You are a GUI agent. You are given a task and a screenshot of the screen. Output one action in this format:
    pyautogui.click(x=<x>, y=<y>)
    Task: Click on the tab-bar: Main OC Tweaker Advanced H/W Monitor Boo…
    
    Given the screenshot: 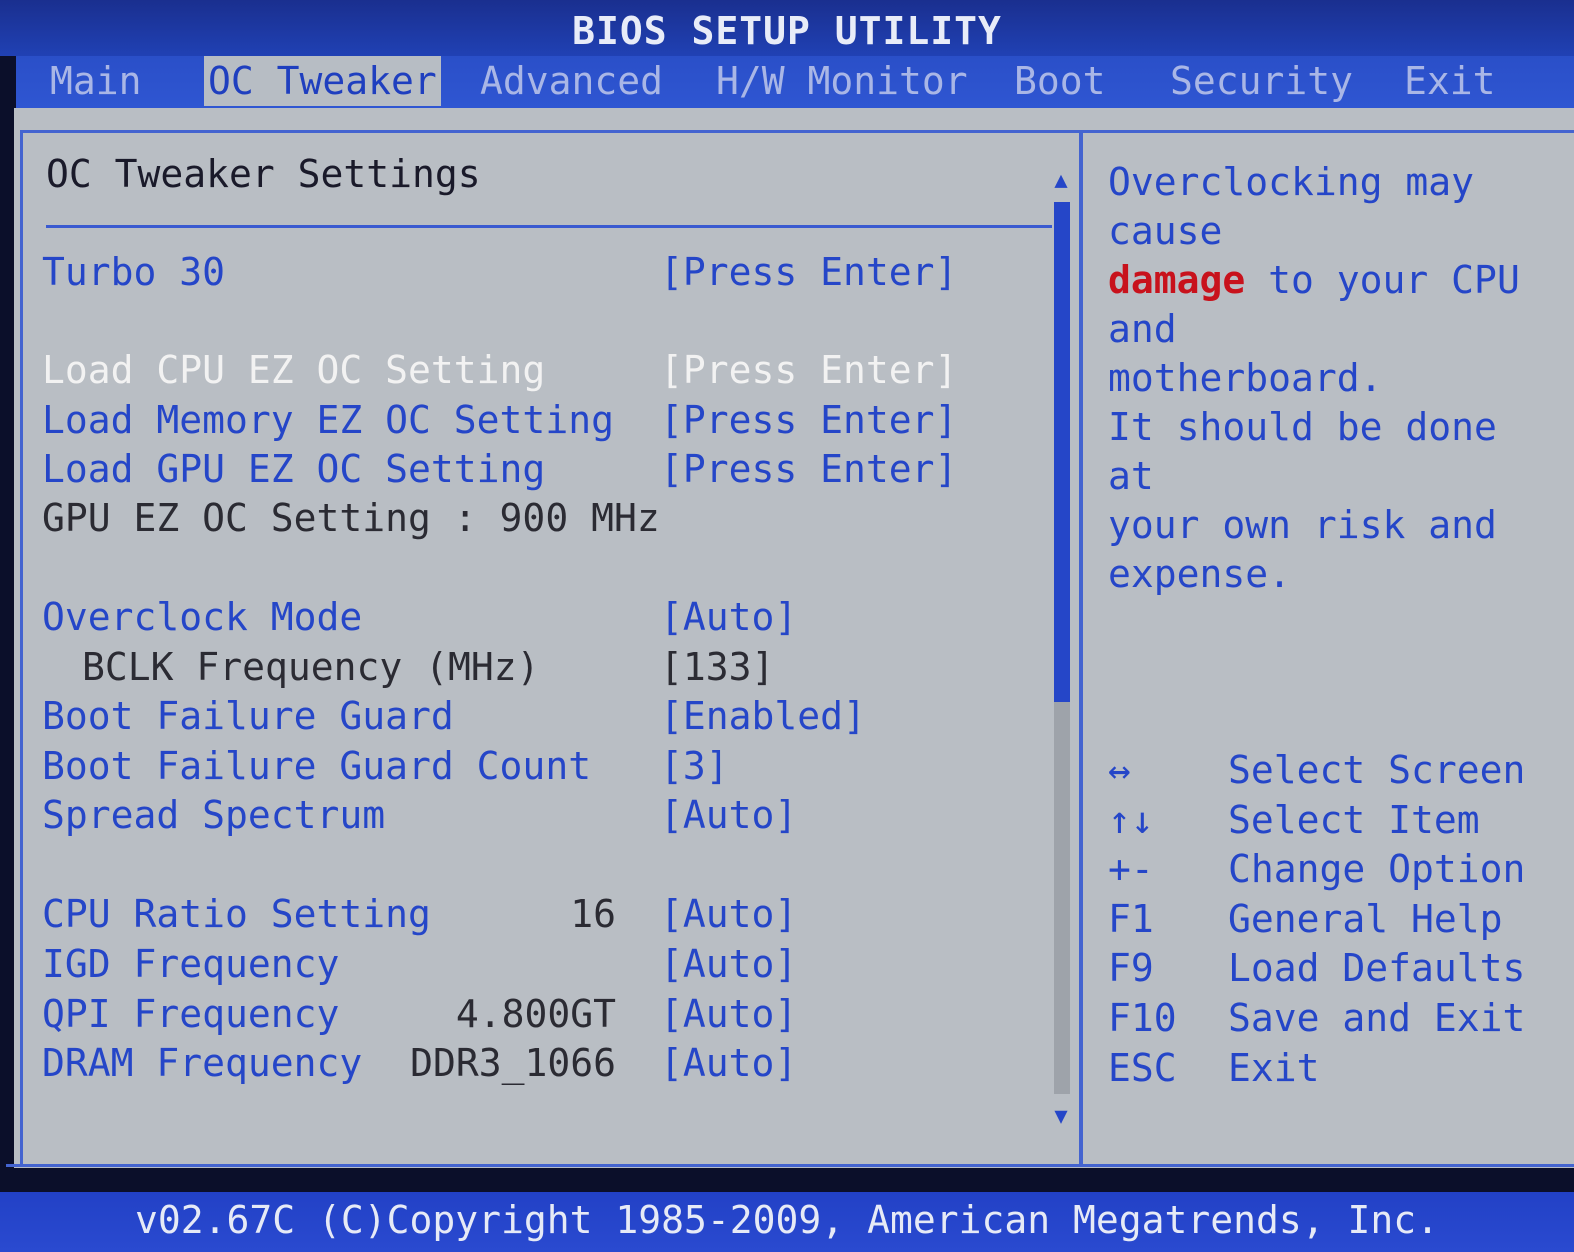 What is the action you would take?
    pyautogui.click(x=795, y=82)
    